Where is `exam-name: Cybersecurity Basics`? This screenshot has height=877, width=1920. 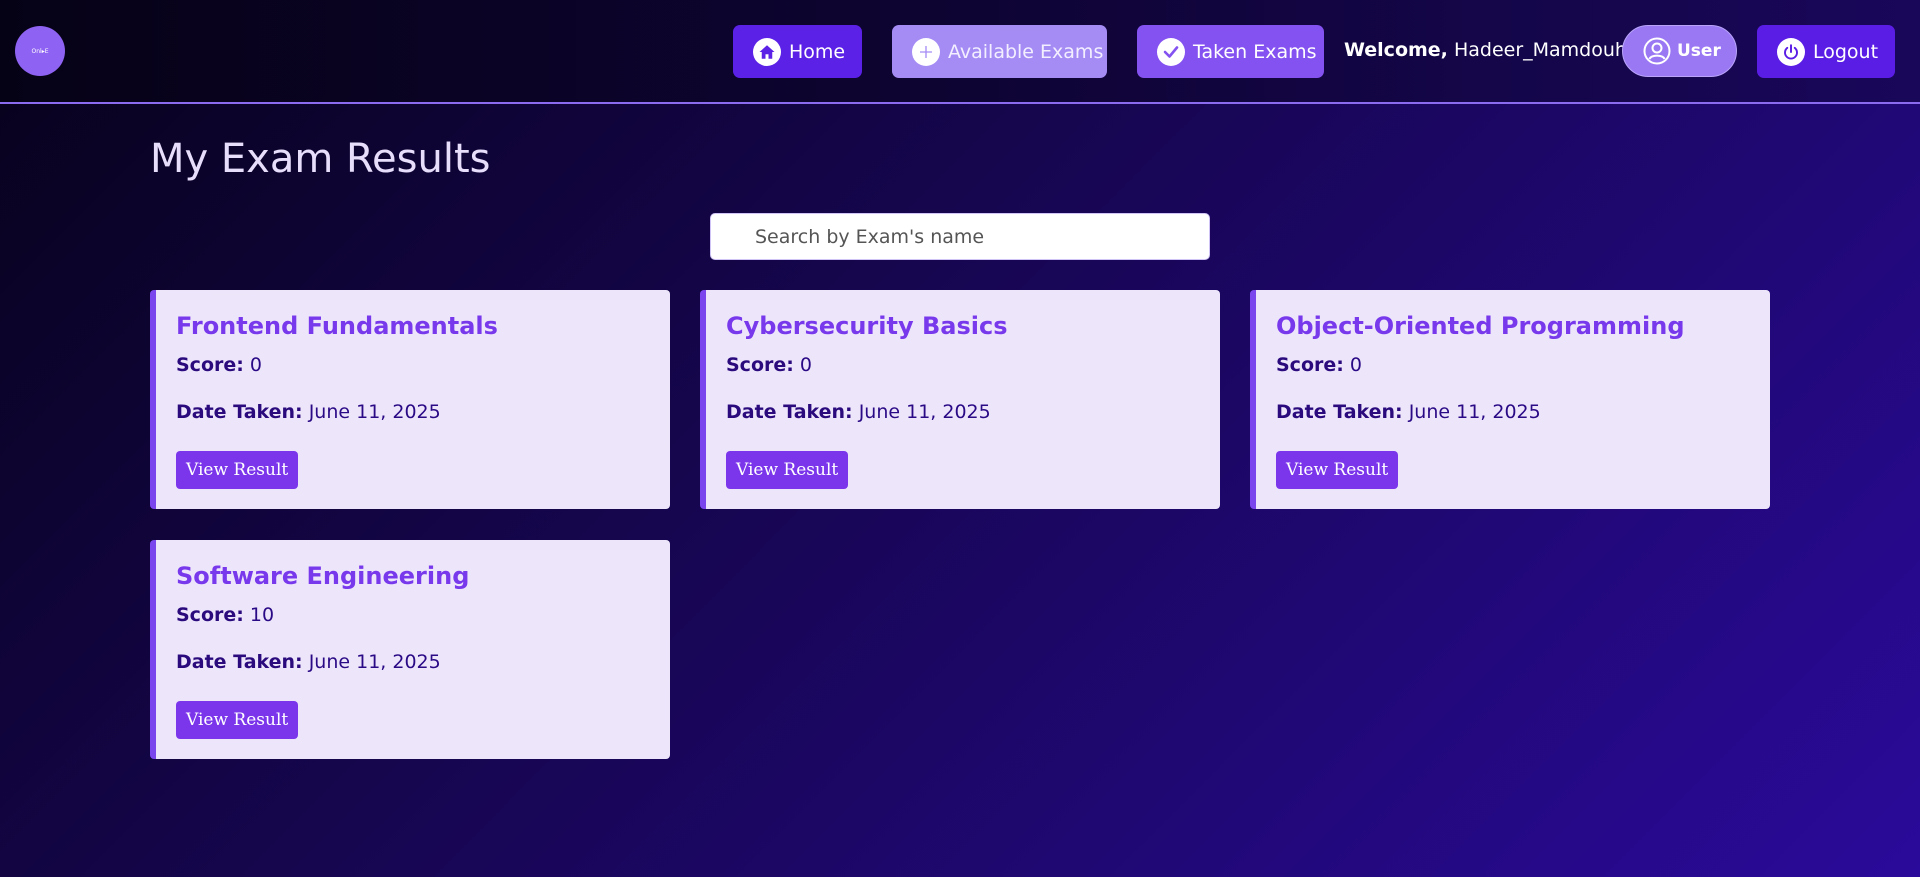
exam-name: Cybersecurity Basics is located at coordinates (867, 326).